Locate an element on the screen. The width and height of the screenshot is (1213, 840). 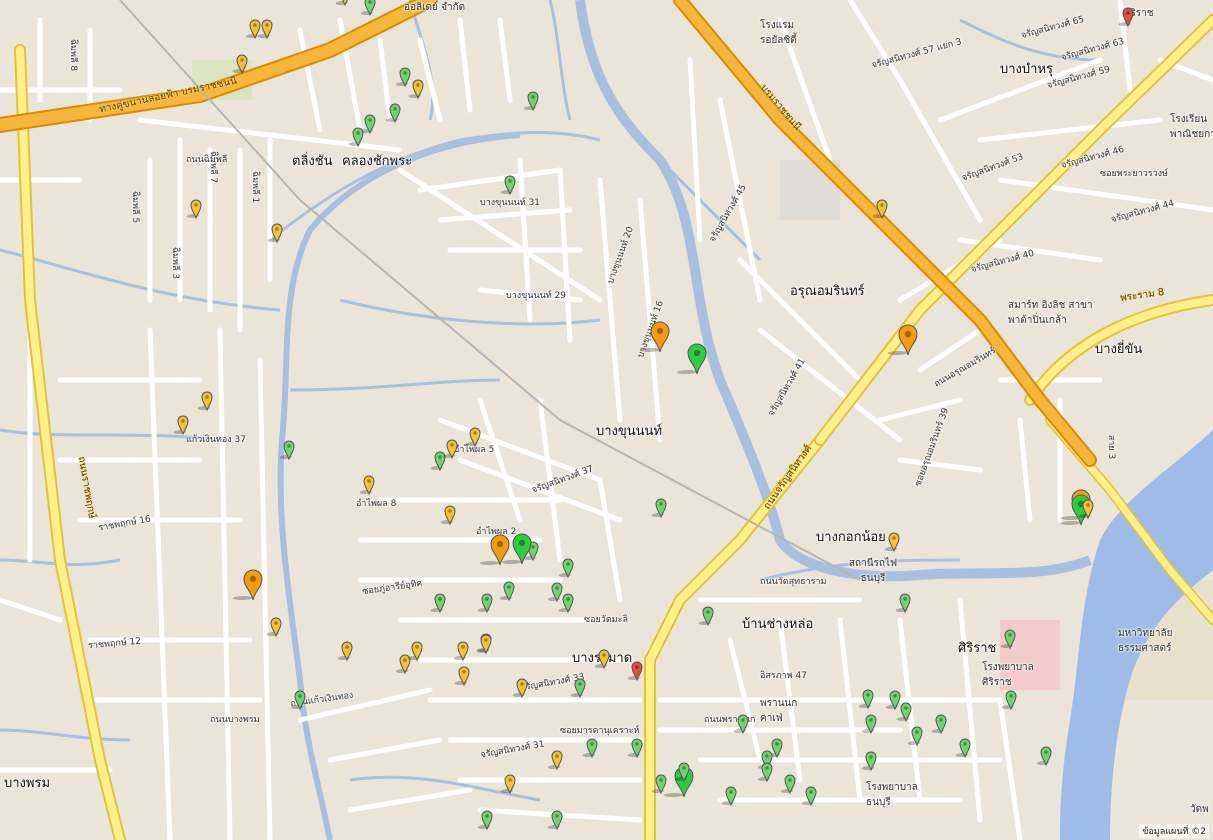
district-label-taling-chan: ตลิ่งชัน is located at coordinates (312, 161).